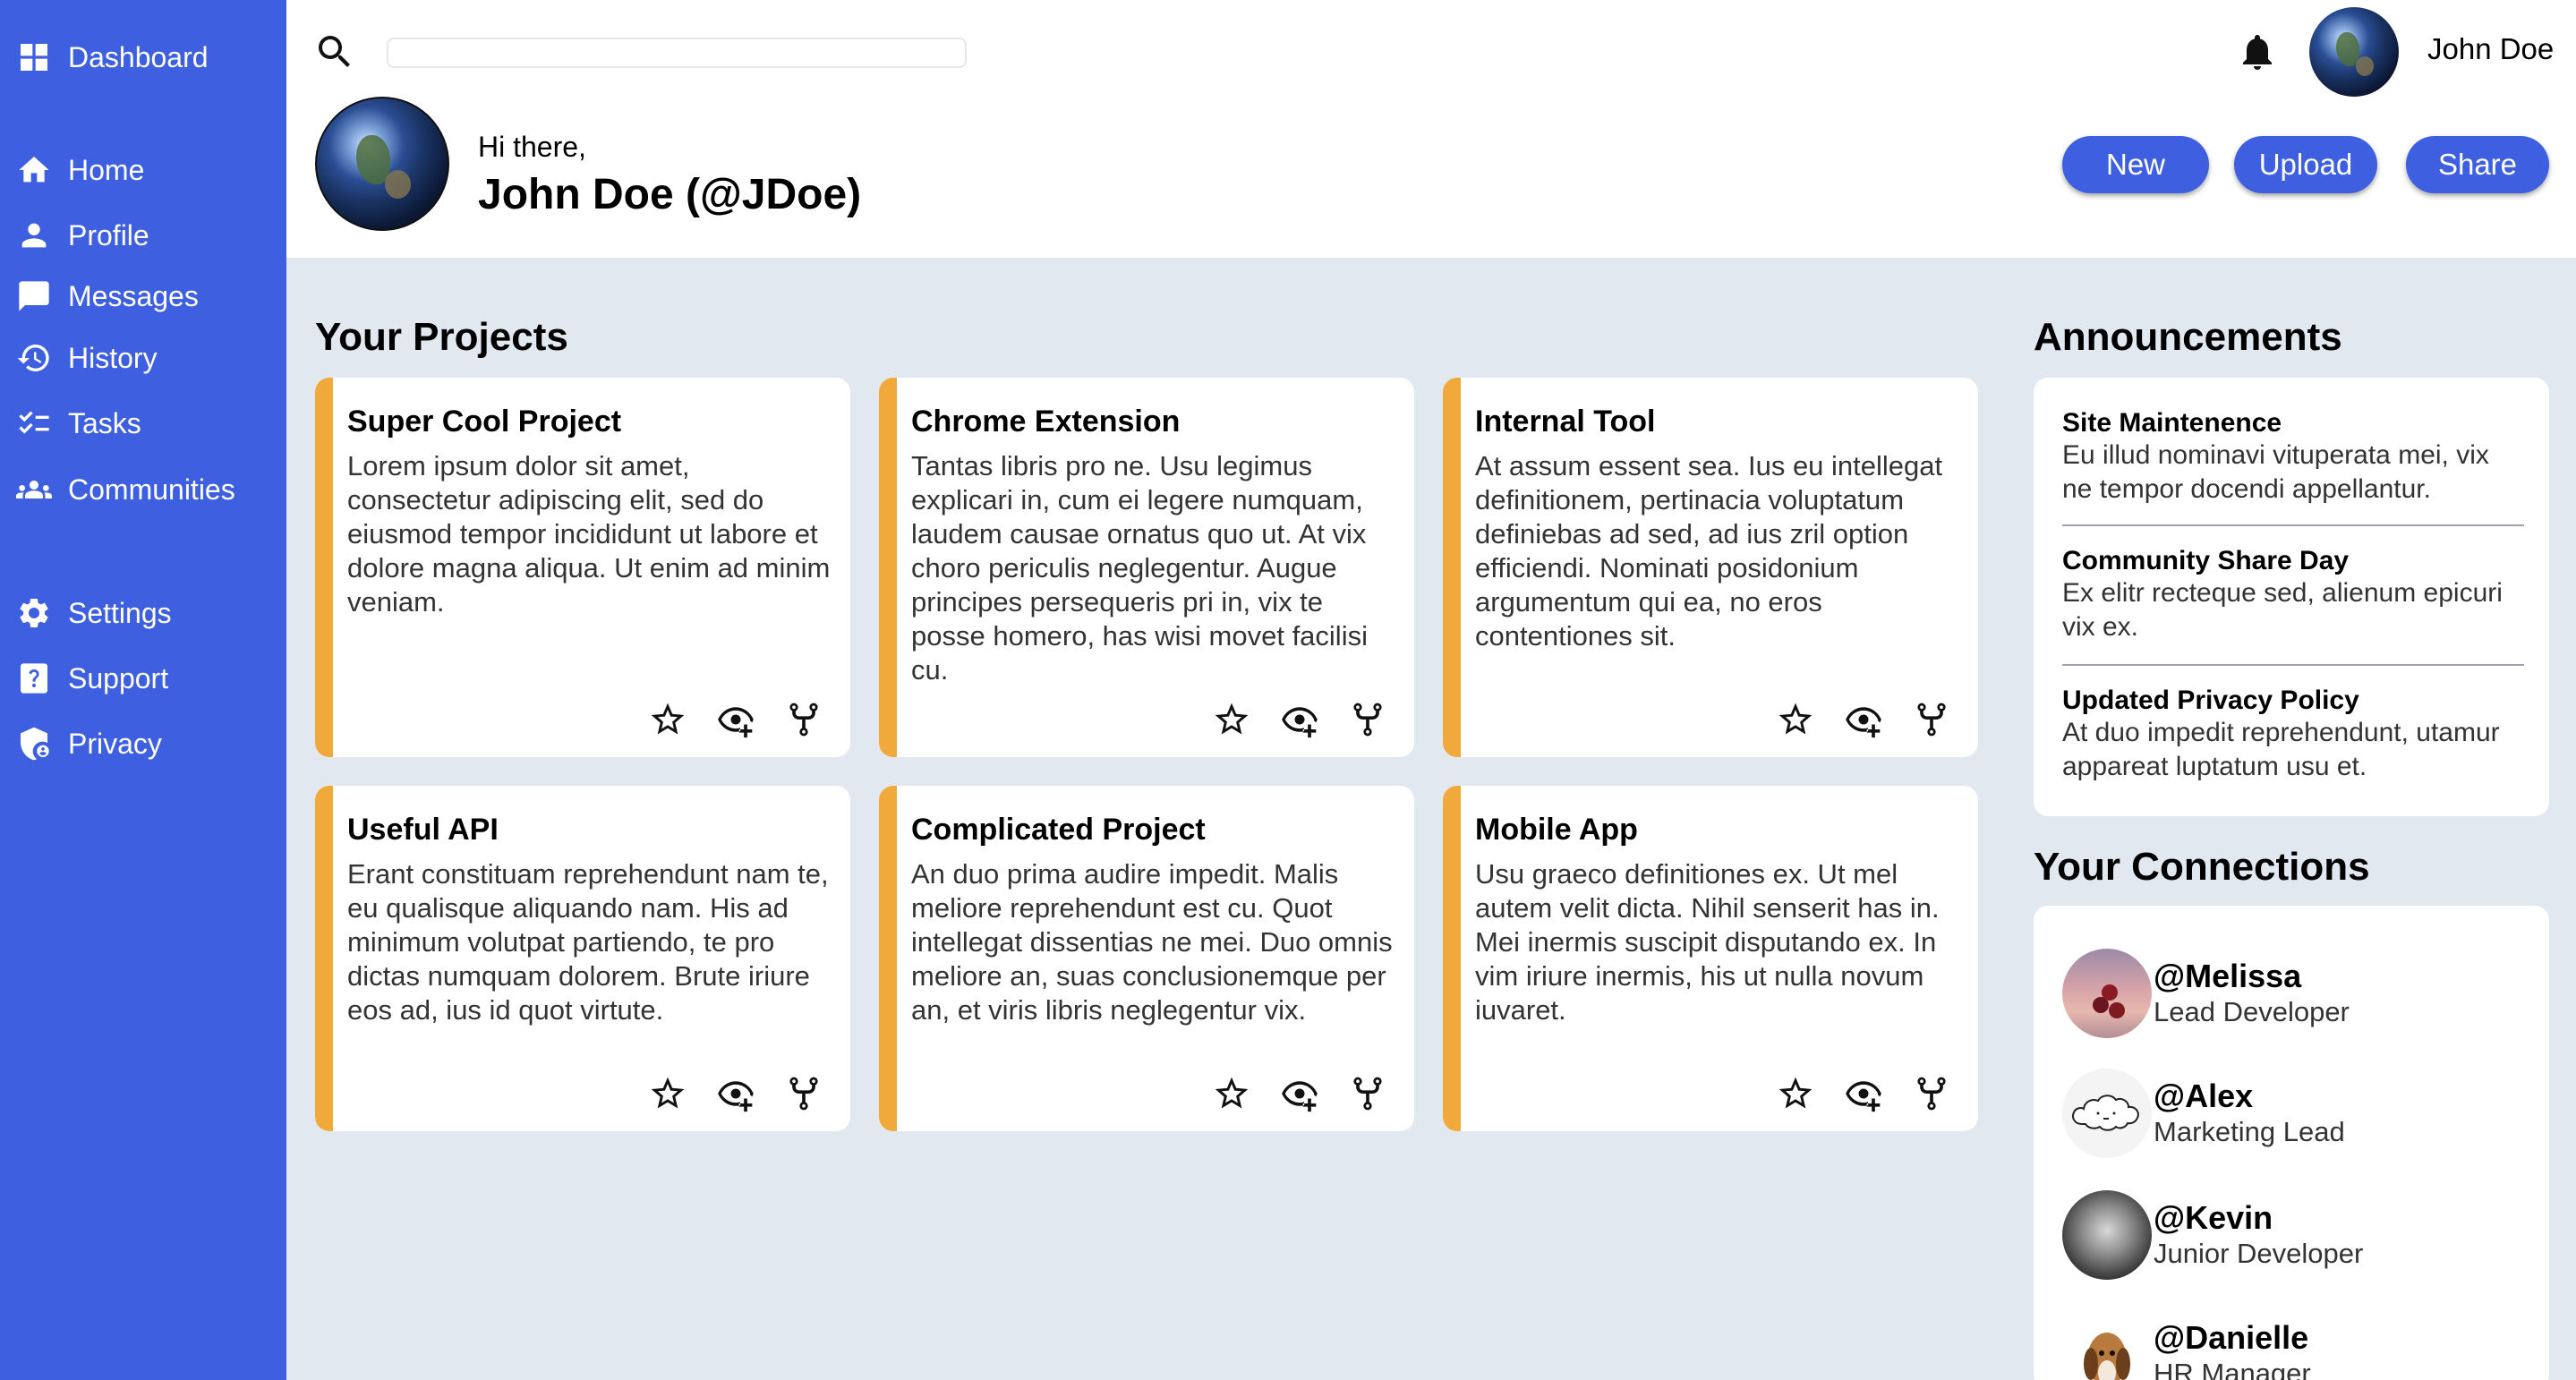  I want to click on connection-role: Junior Developer, so click(2259, 1254).